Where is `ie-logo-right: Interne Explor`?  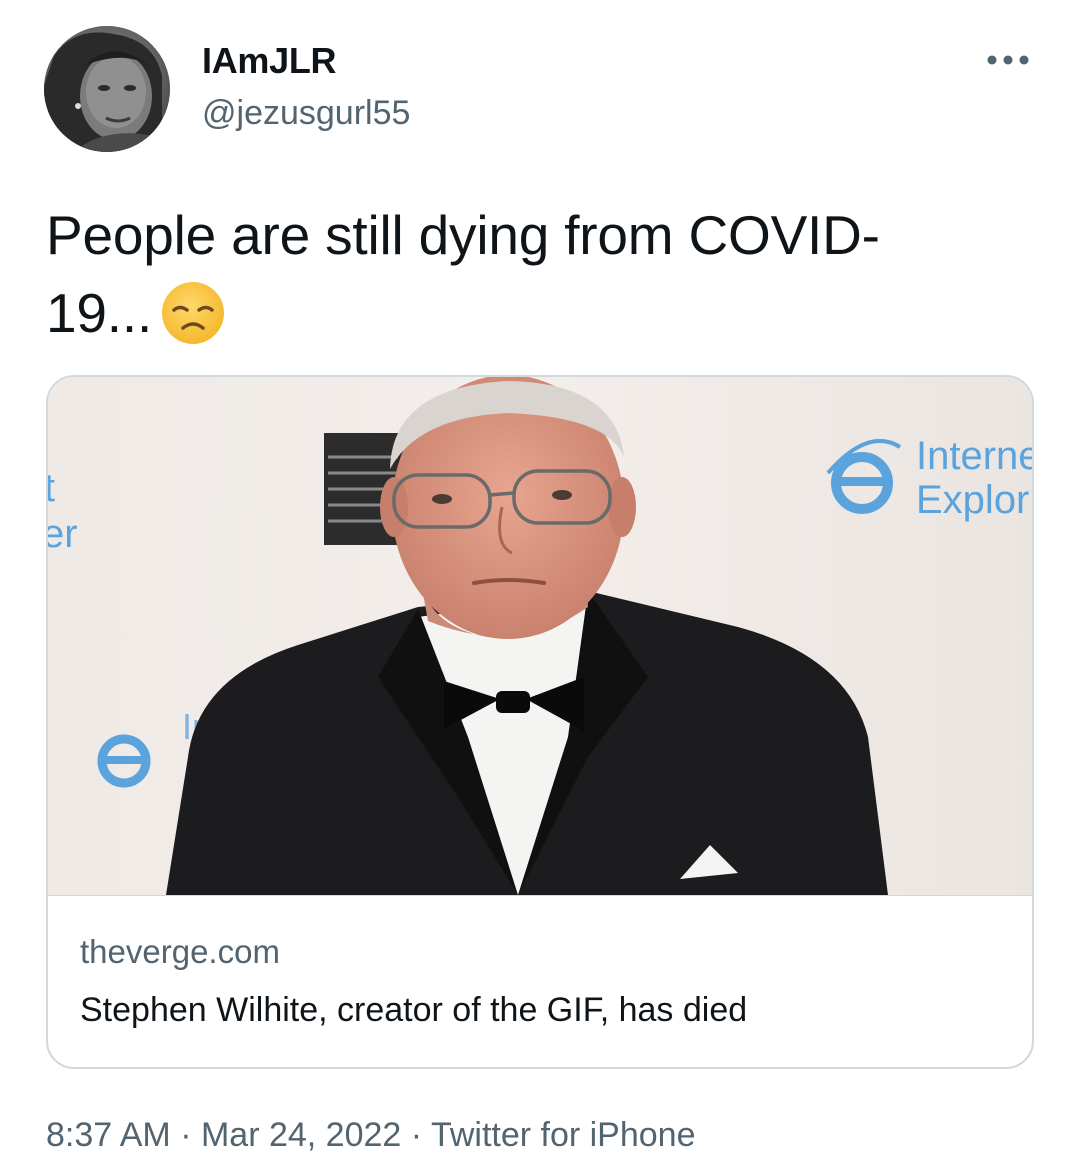
ie-logo-right: Interne Explor is located at coordinates (930, 478).